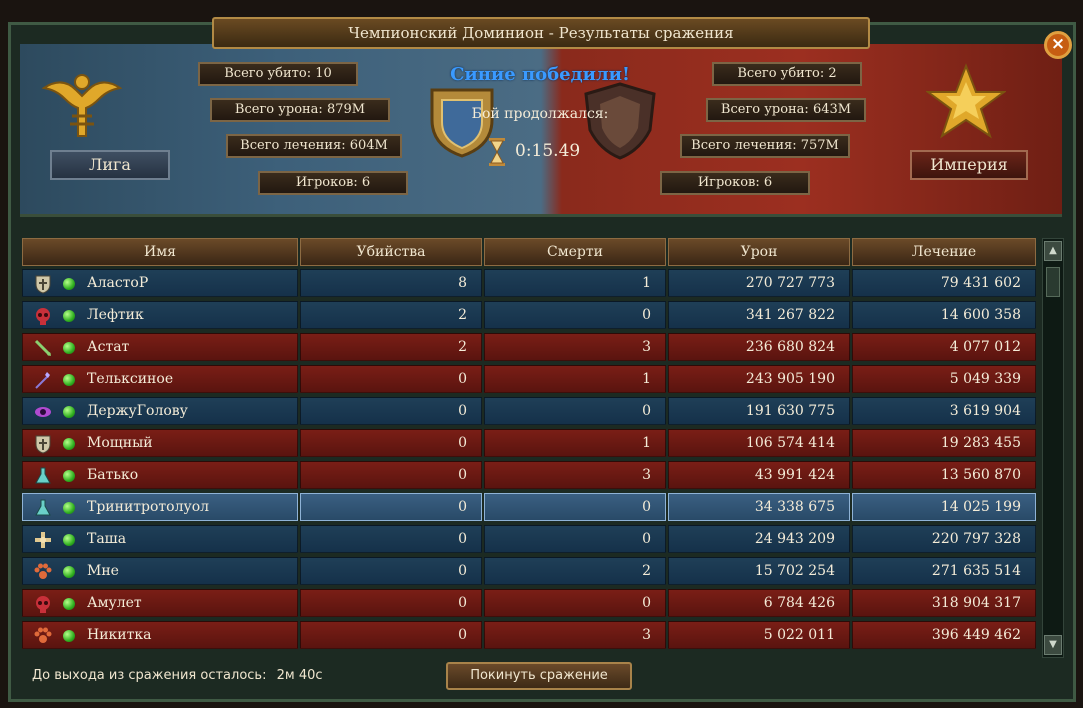 This screenshot has height=708, width=1083. I want to click on damage-cell: 43 991 424, so click(759, 475).